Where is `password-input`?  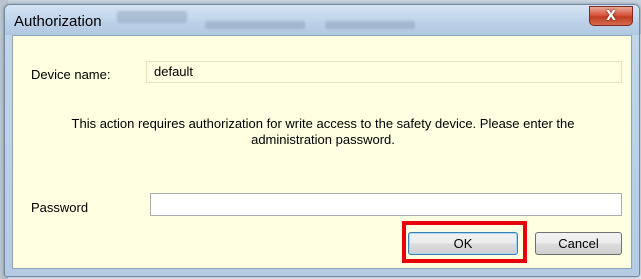
password-input is located at coordinates (386, 204).